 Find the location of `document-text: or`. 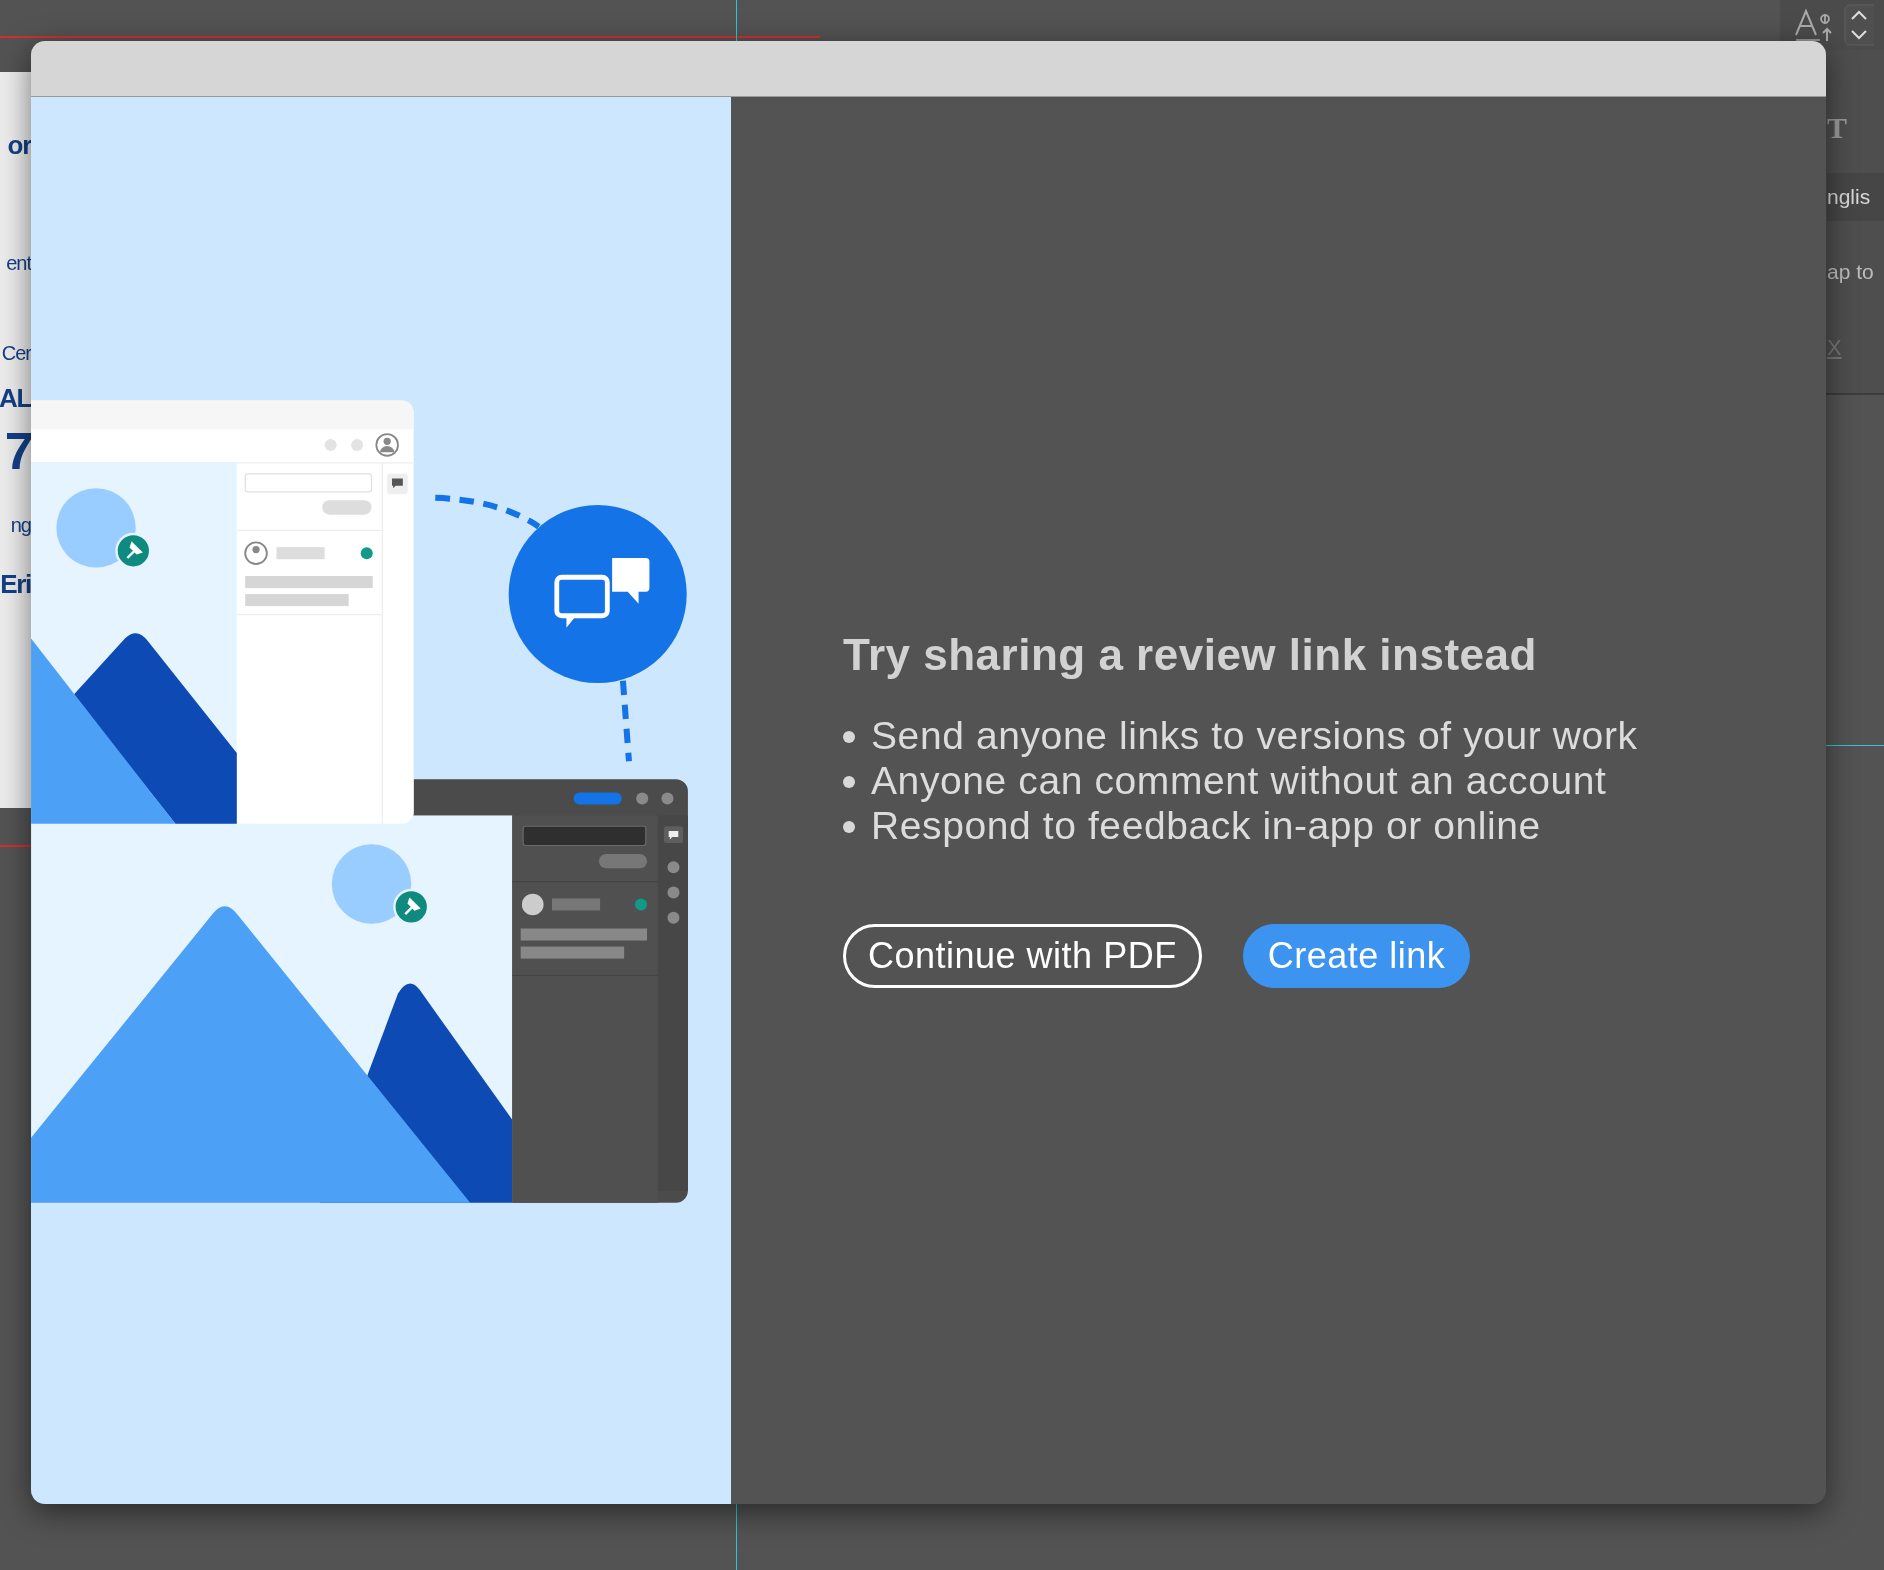

document-text: or is located at coordinates (19, 145).